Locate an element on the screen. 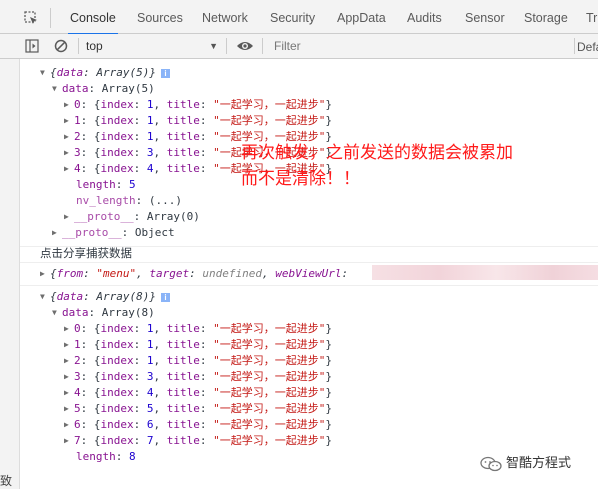  context-select-value: top is located at coordinates (94, 46).